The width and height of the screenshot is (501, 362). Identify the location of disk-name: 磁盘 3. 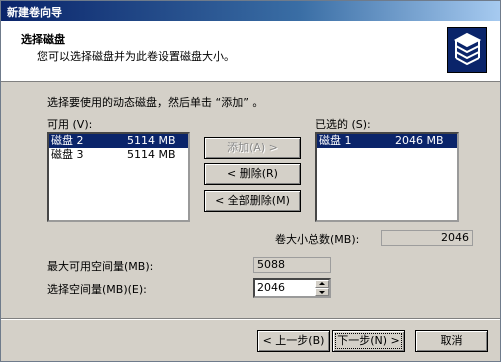
(67, 154).